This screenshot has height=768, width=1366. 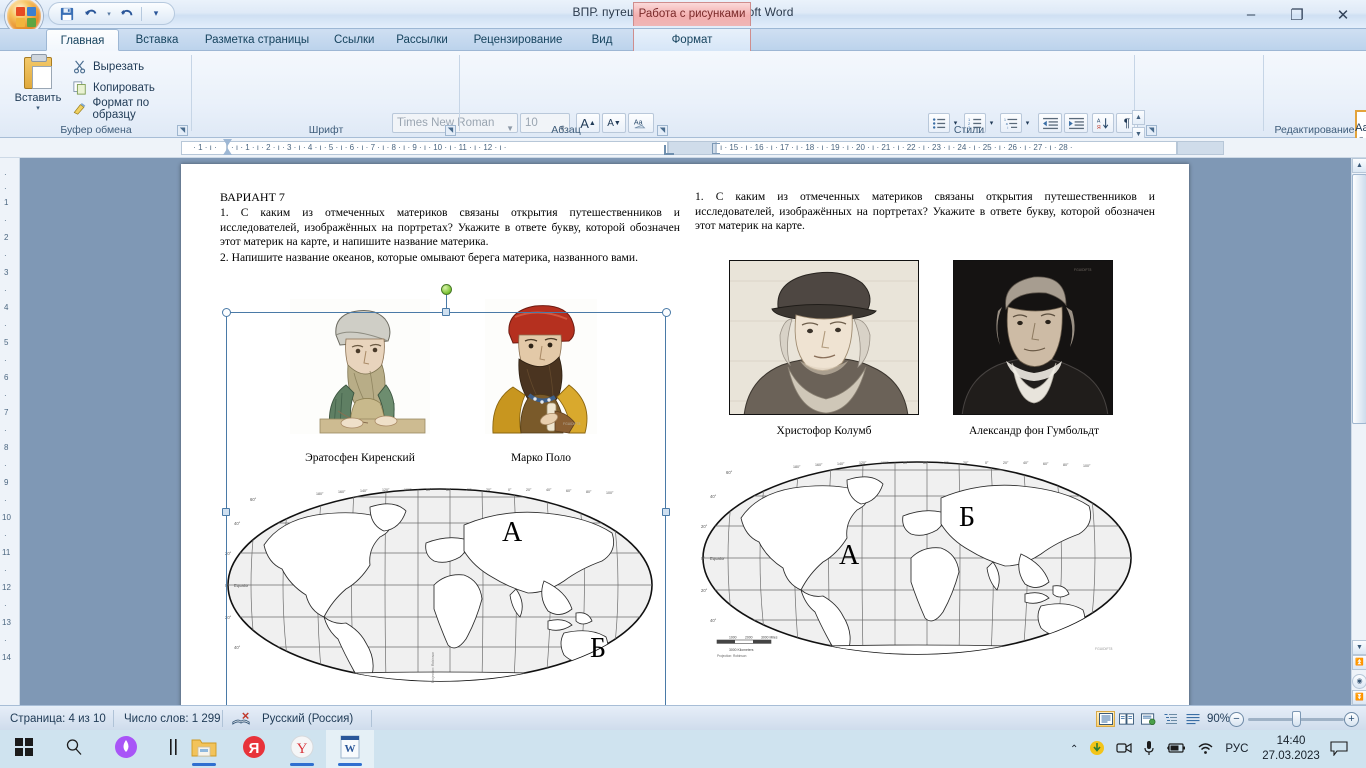 What do you see at coordinates (108, 67) in the screenshot?
I see `cut-button: Вырезать` at bounding box center [108, 67].